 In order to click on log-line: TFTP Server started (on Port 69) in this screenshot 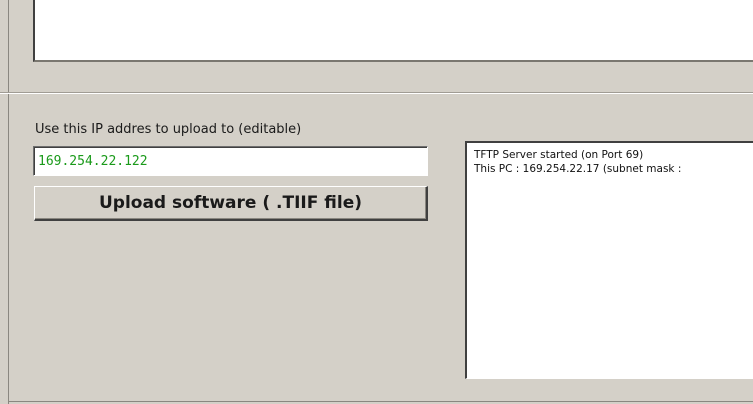, I will do `click(559, 155)`.